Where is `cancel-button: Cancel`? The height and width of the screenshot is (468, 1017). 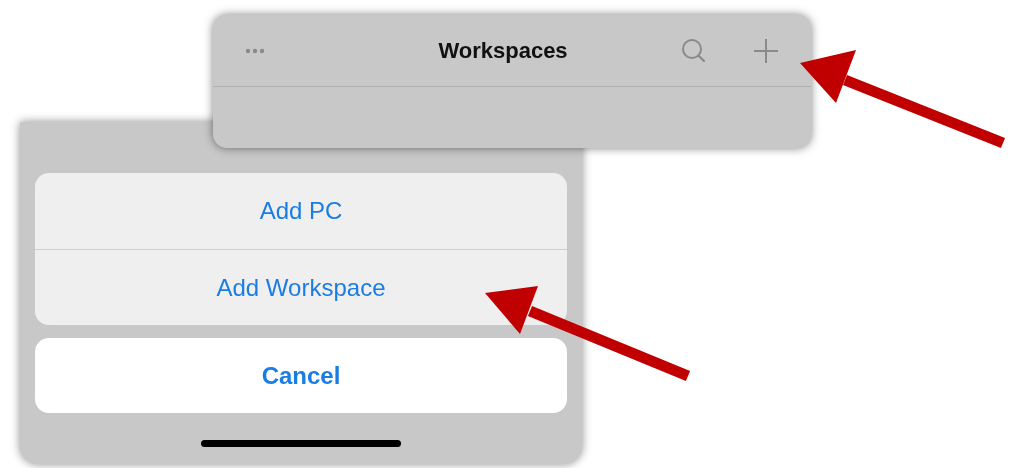 cancel-button: Cancel is located at coordinates (301, 375).